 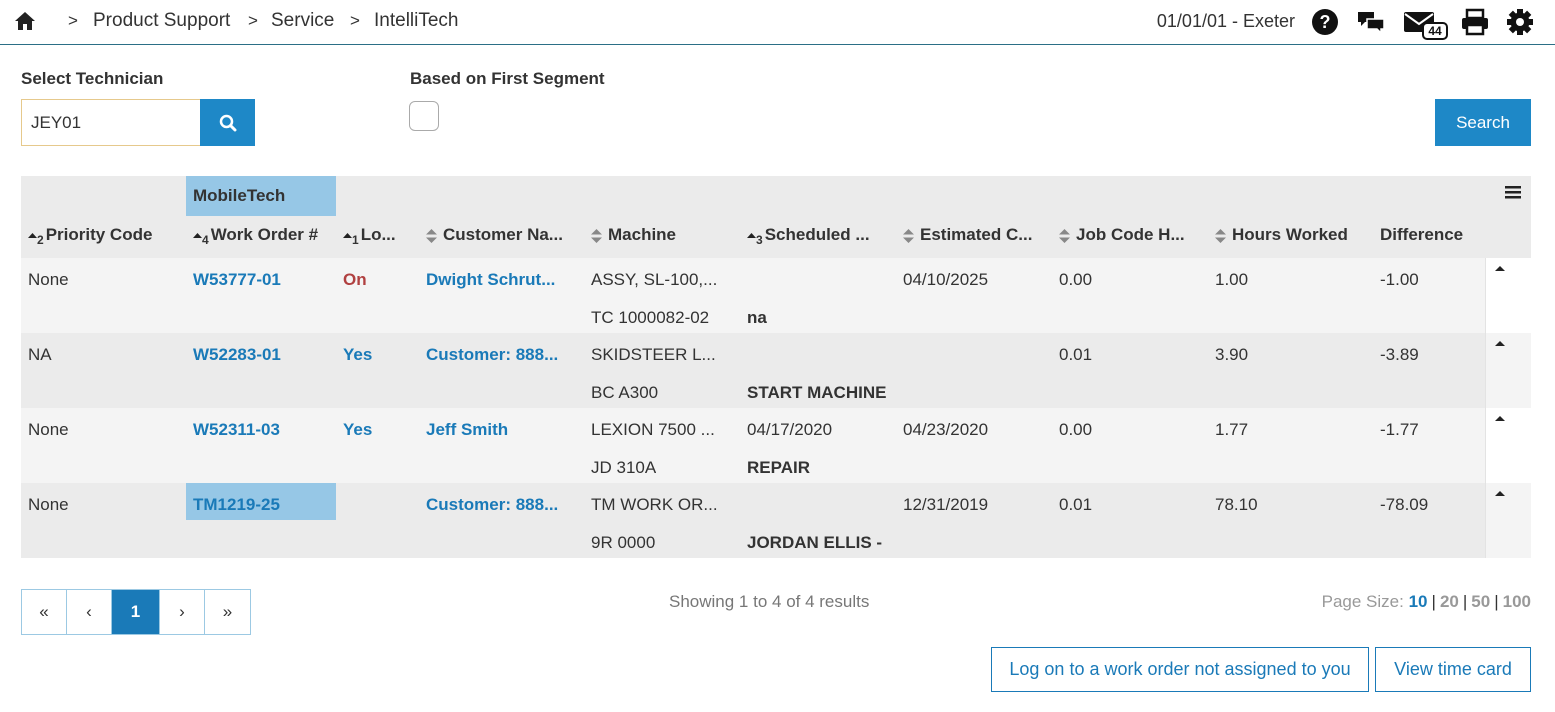 What do you see at coordinates (355, 240) in the screenshot?
I see `sort-order-number: 1` at bounding box center [355, 240].